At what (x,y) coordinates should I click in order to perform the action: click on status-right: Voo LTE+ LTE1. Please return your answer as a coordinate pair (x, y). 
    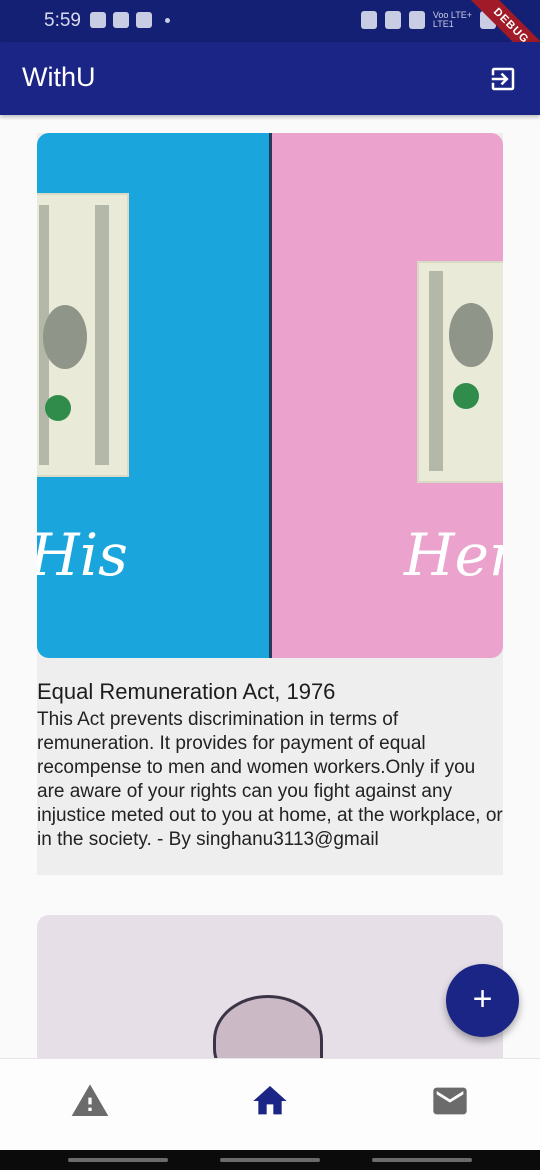
    Looking at the image, I should click on (428, 20).